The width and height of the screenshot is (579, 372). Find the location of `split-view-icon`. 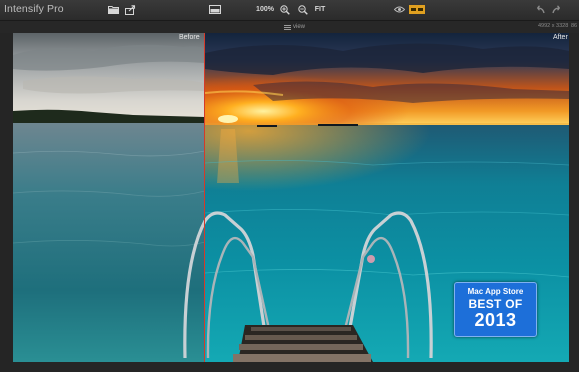

split-view-icon is located at coordinates (416, 9).